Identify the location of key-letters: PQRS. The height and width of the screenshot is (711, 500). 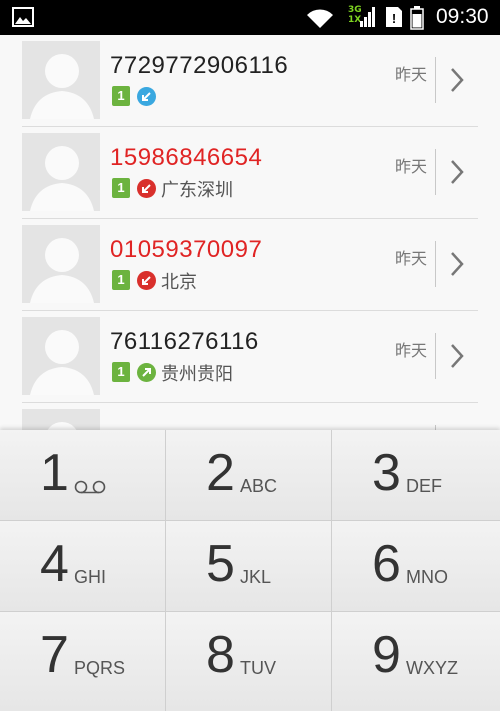
(100, 668).